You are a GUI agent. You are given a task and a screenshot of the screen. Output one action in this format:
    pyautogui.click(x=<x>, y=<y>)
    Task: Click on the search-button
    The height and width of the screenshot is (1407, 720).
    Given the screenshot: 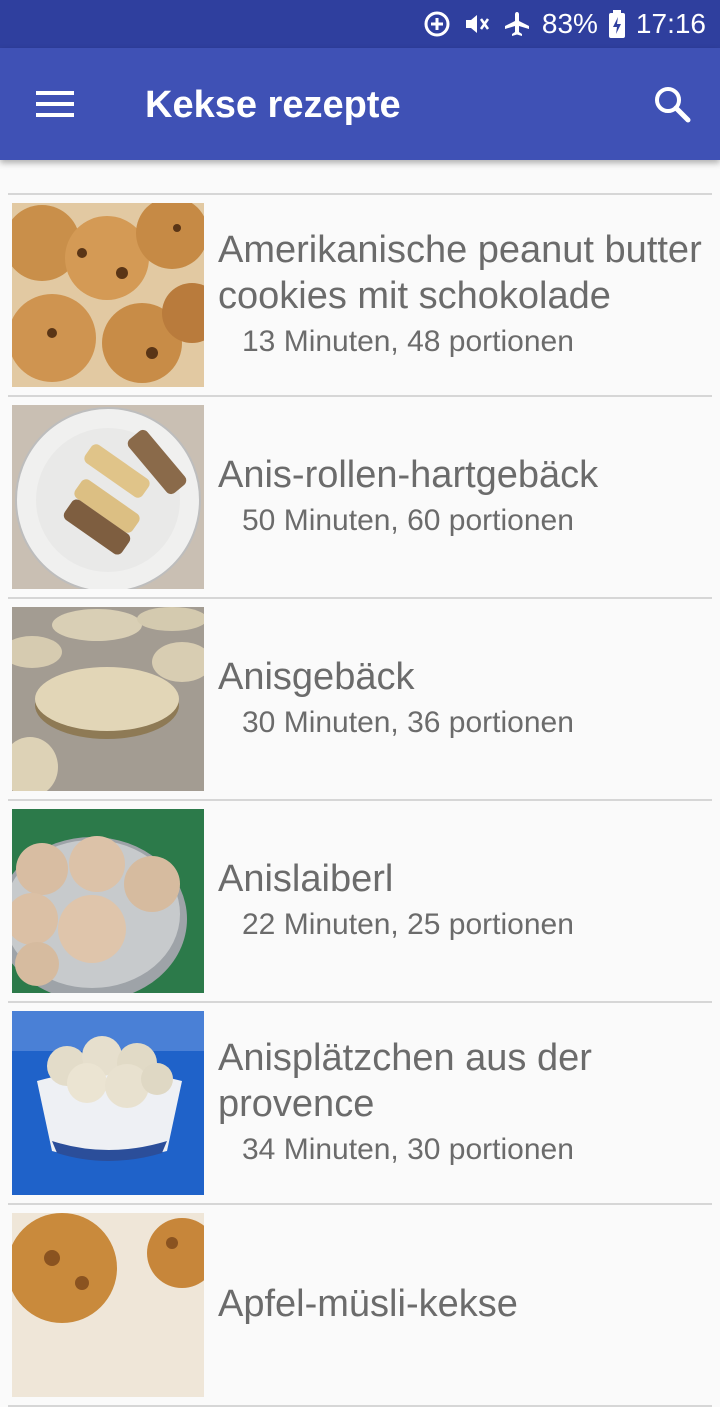 What is the action you would take?
    pyautogui.click(x=672, y=104)
    